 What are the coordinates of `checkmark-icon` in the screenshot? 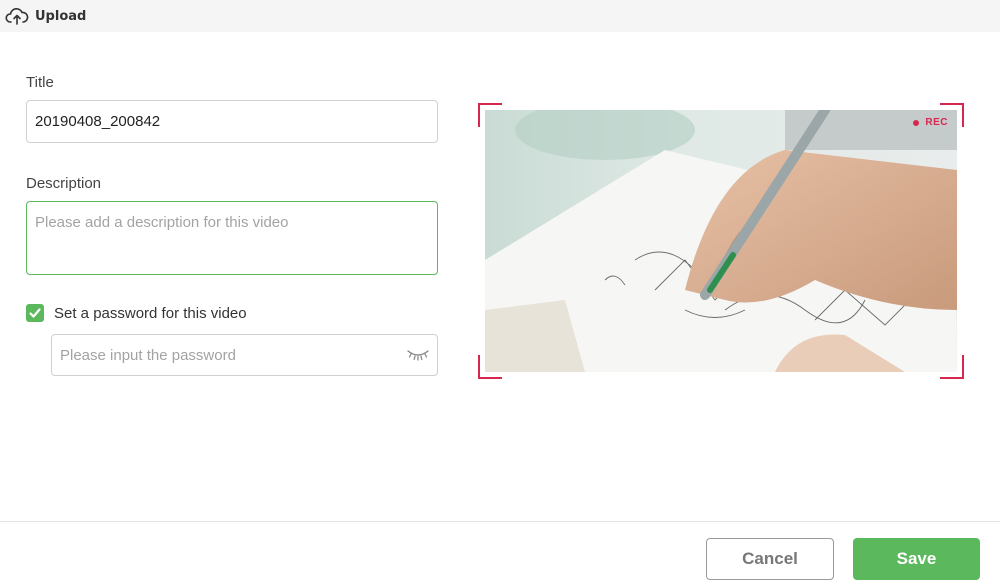 It's located at (35, 313).